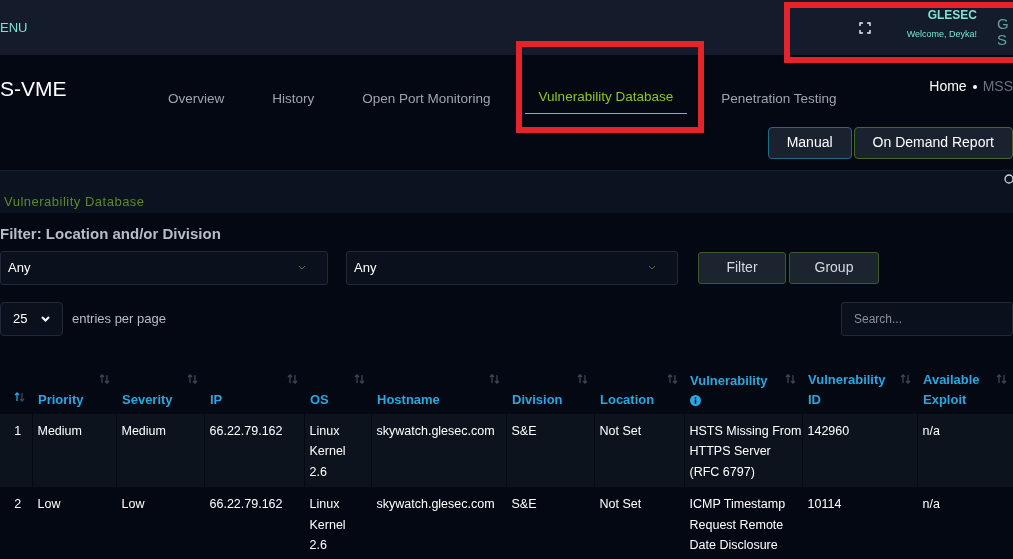  Describe the element at coordinates (550, 388) in the screenshot. I see `column-header: Division` at that location.